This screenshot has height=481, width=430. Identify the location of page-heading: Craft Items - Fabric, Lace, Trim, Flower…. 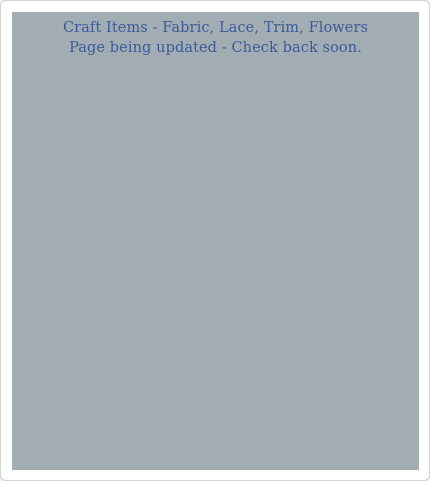
(215, 28).